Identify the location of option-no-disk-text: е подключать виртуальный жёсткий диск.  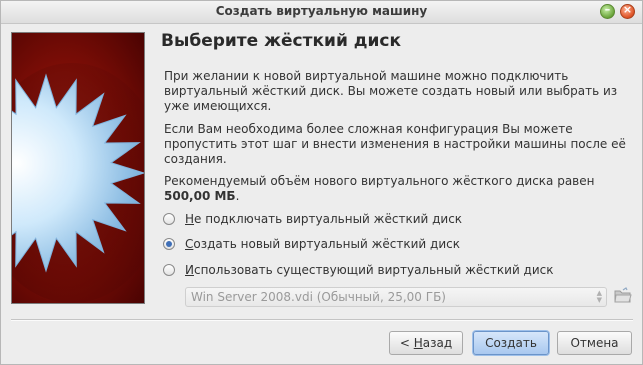
(328, 219).